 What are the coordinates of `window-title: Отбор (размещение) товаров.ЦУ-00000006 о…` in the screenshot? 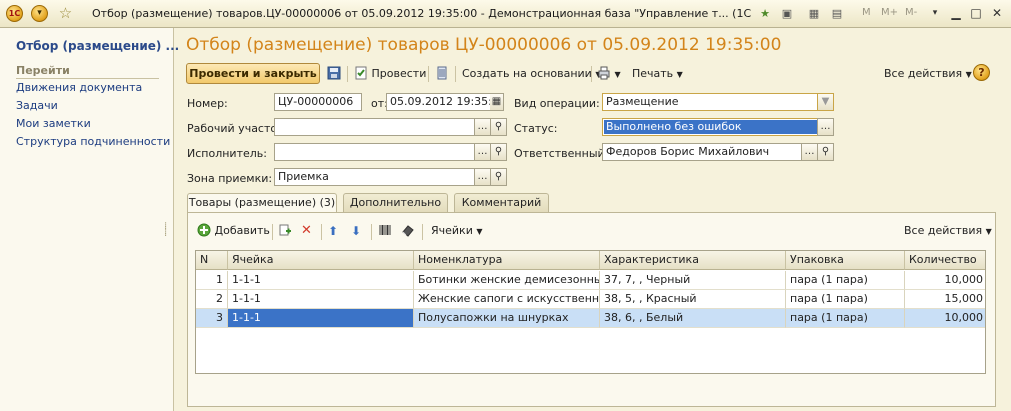 It's located at (422, 13).